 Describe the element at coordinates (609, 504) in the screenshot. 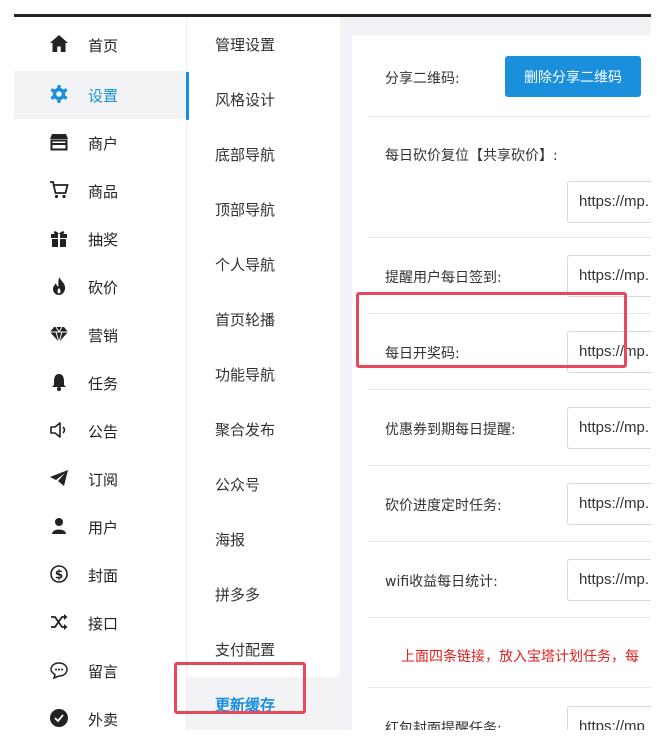

I see `bargain-progress-url-field: https://mp.` at that location.